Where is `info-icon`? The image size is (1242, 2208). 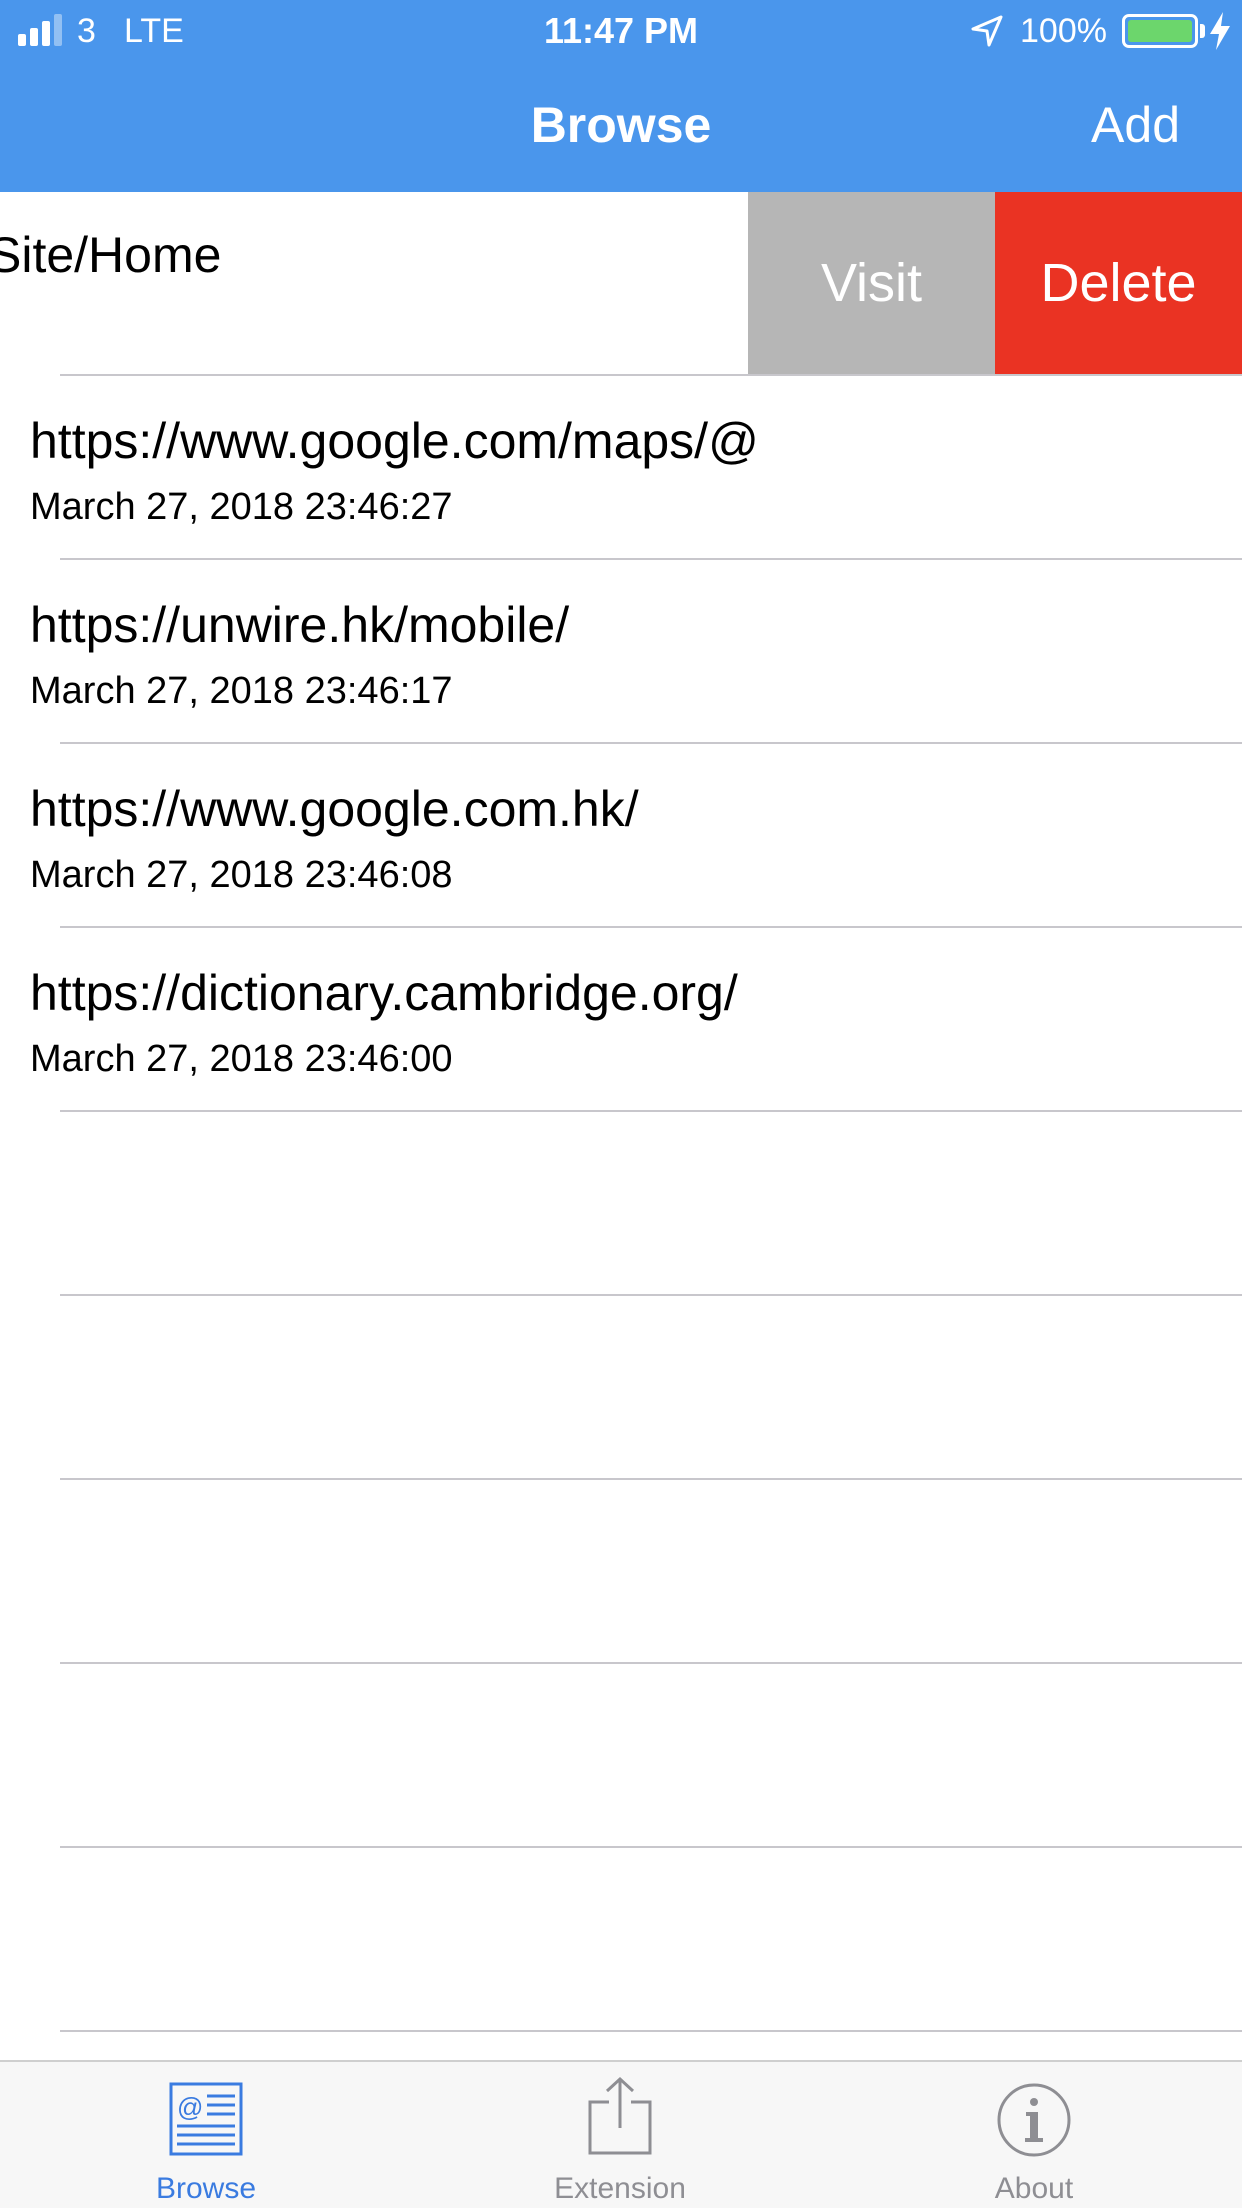 info-icon is located at coordinates (1034, 2120).